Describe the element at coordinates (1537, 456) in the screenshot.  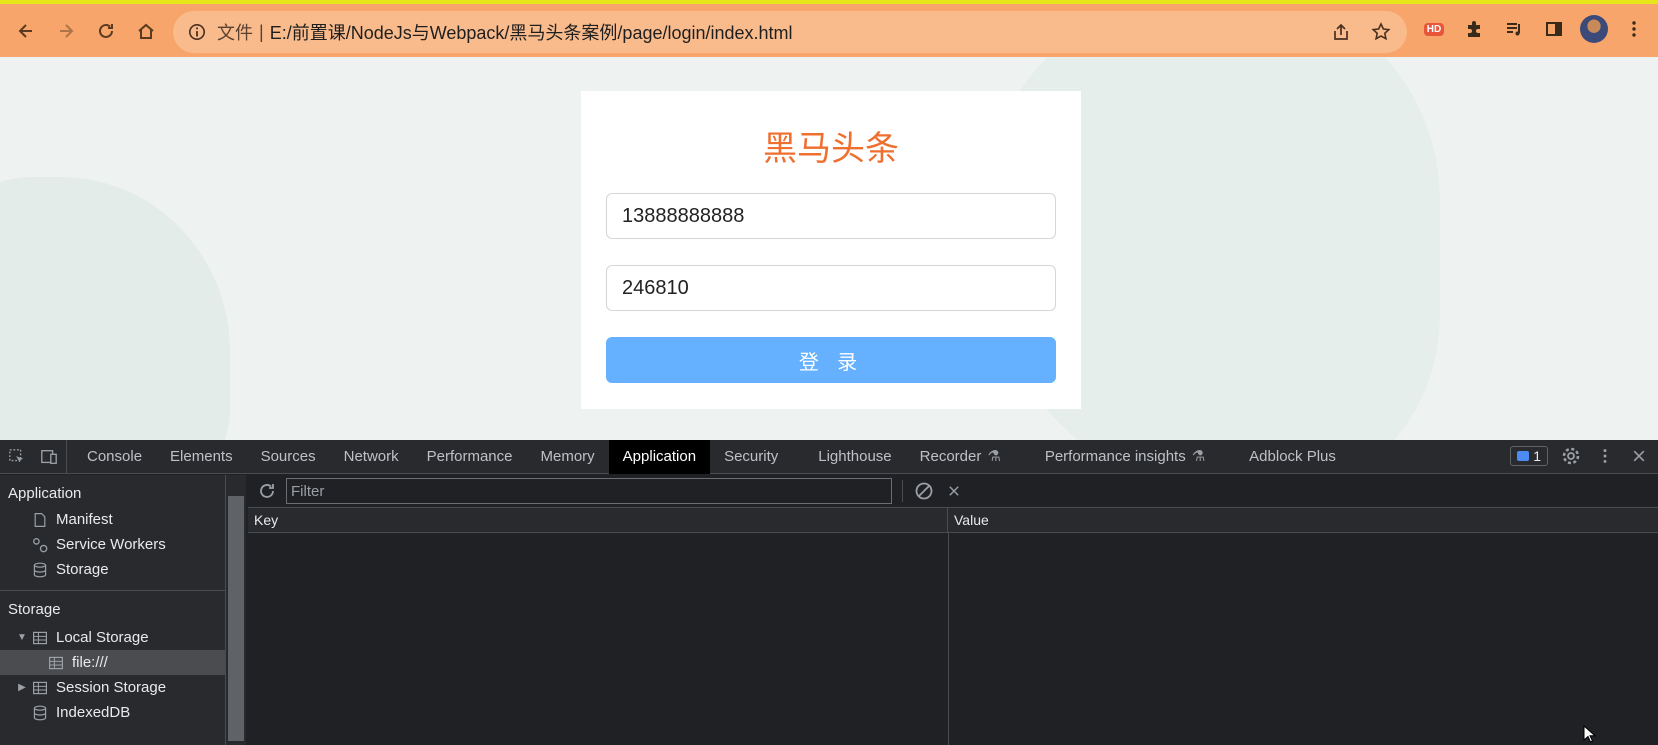
I see `issues-count: 1` at that location.